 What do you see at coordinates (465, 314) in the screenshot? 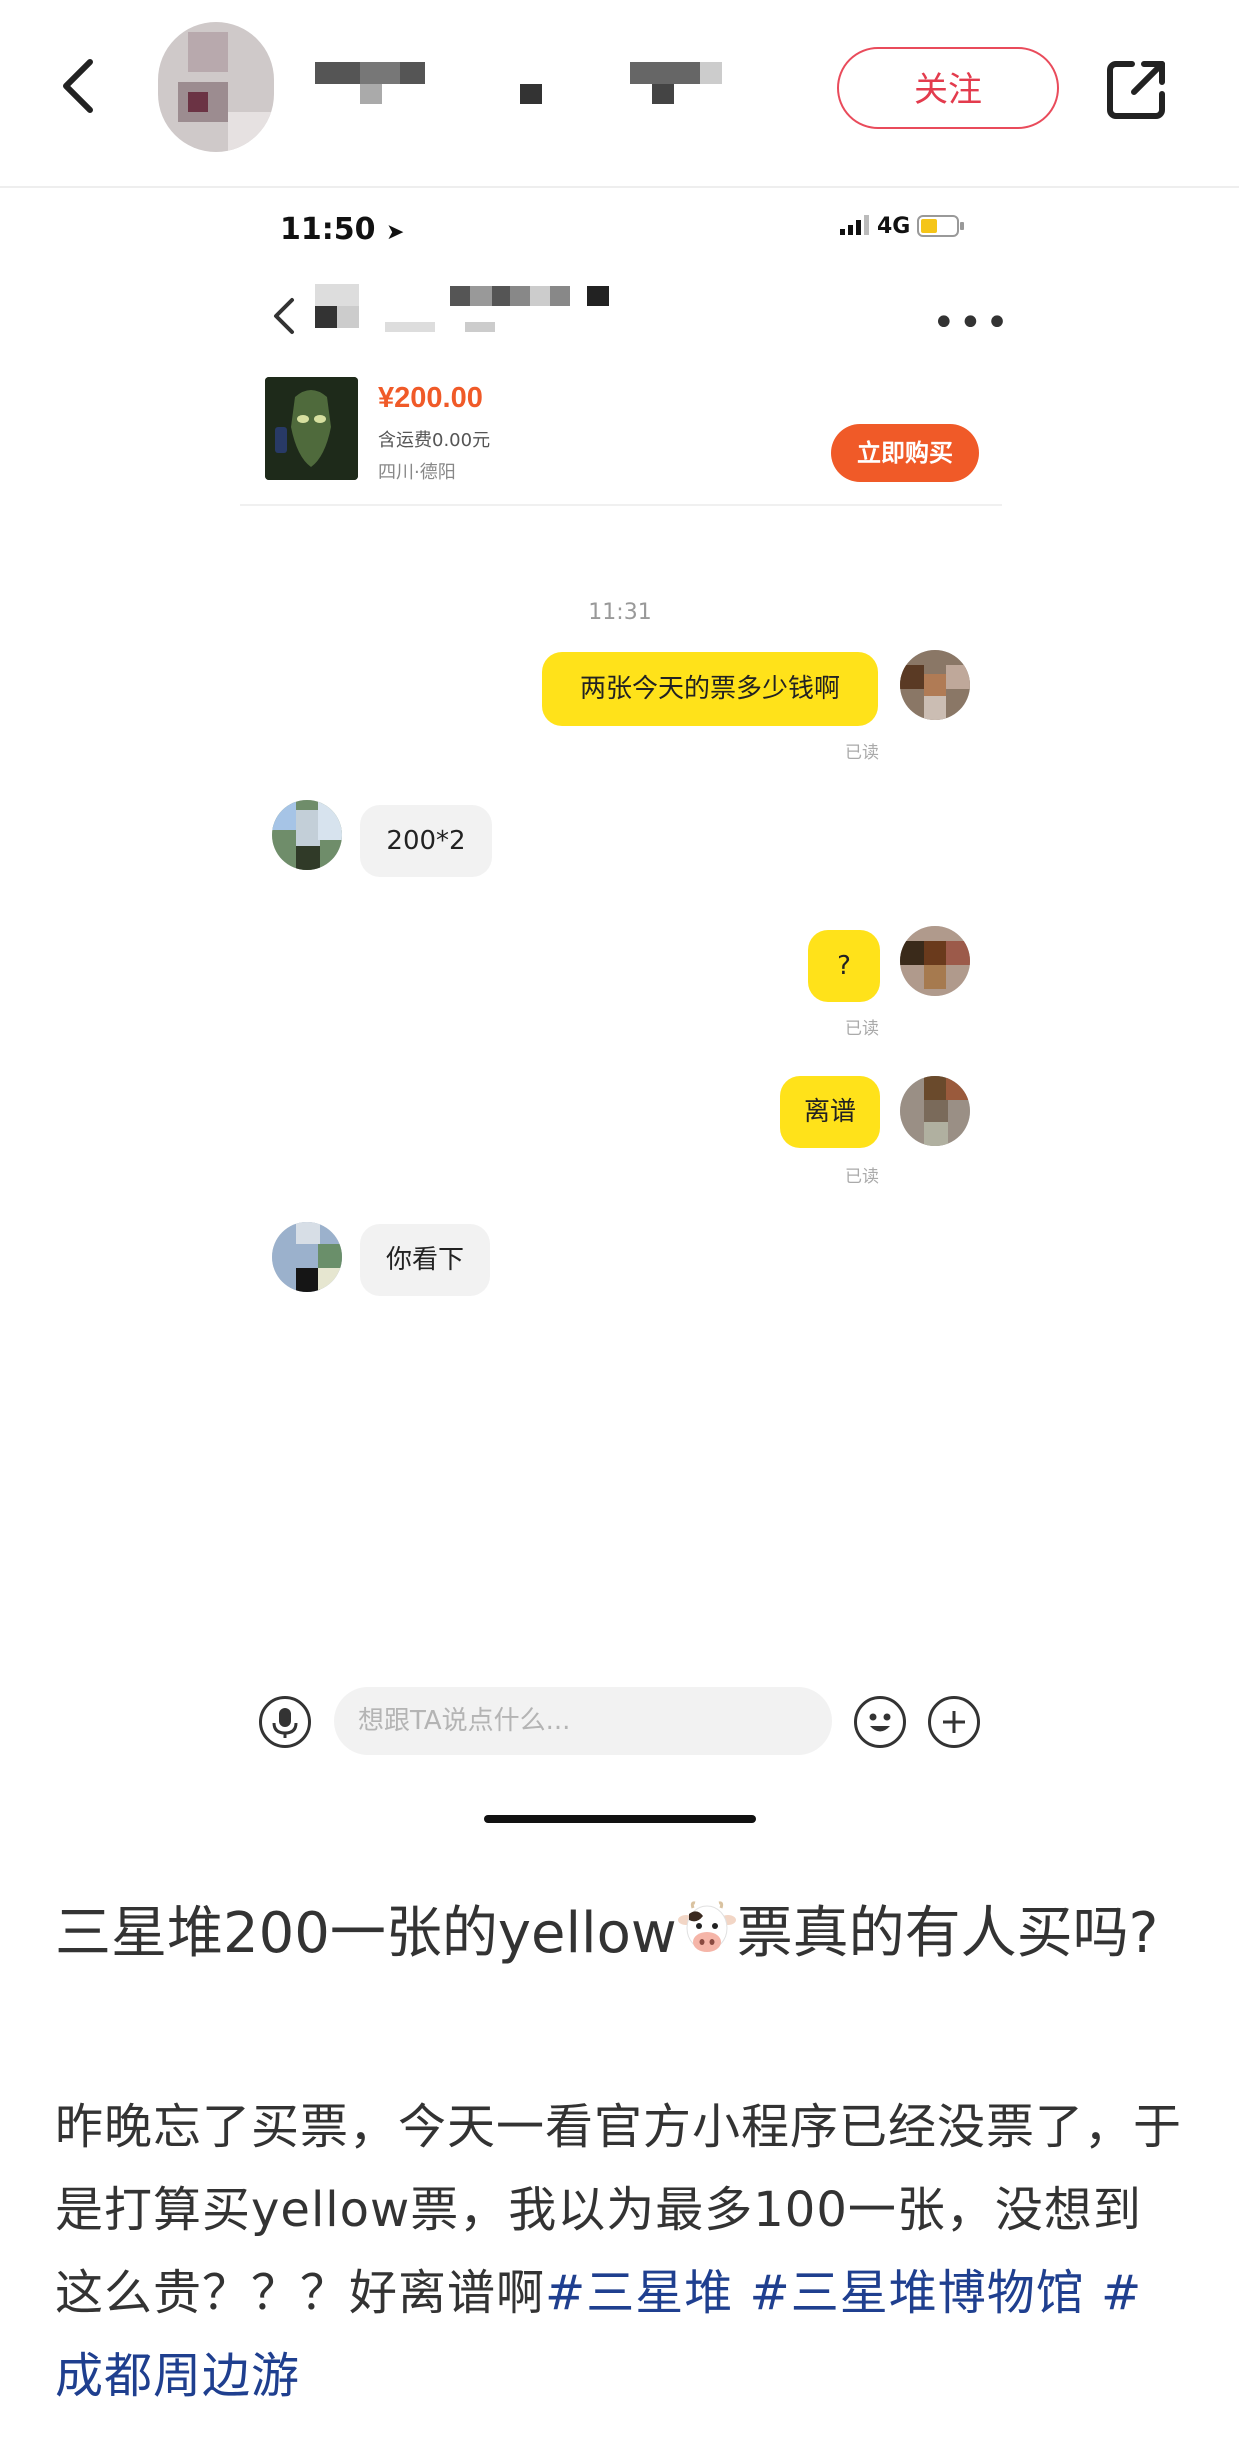
I see `chat-contact-name-blurred` at bounding box center [465, 314].